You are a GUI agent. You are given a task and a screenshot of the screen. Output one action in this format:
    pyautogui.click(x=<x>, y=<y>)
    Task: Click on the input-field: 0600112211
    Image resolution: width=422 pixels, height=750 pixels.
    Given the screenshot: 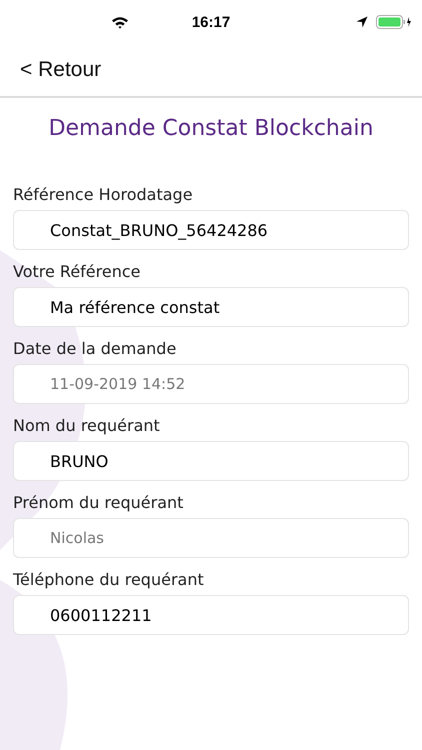 What is the action you would take?
    pyautogui.click(x=211, y=615)
    